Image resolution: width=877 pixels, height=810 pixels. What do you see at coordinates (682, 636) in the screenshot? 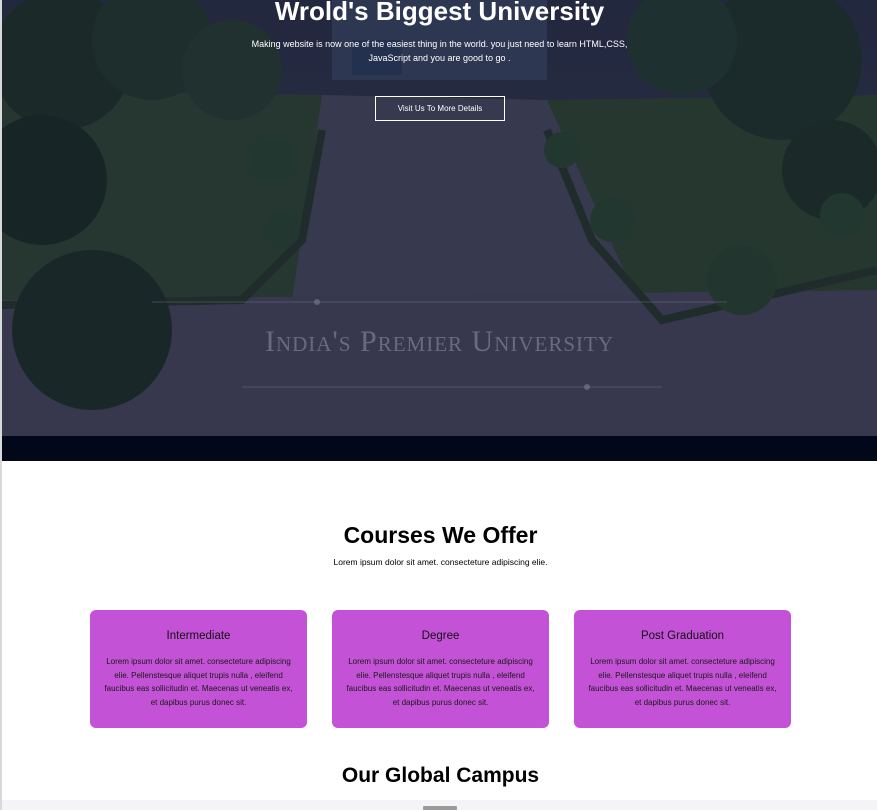
I see `course-card-title: Post Graduation` at bounding box center [682, 636].